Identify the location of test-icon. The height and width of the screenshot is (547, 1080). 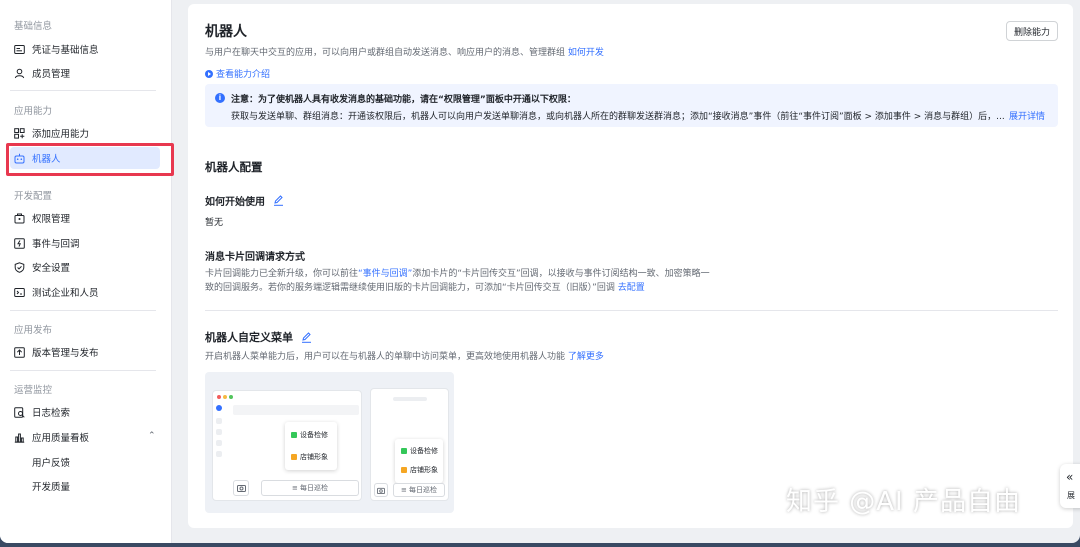
(19, 292).